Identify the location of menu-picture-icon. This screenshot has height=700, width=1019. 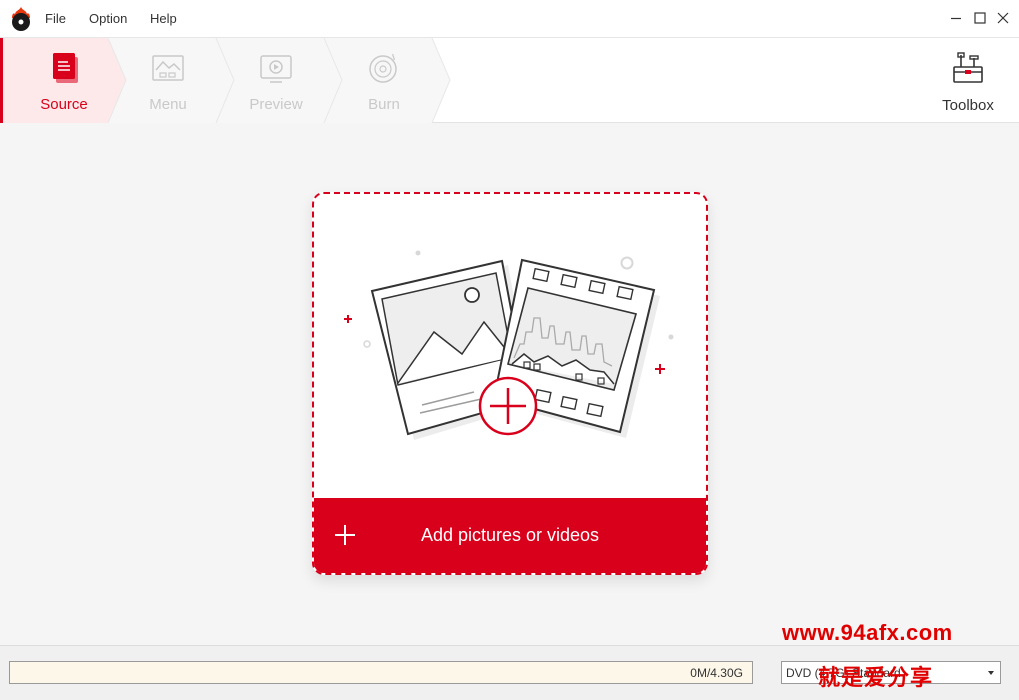
(168, 68).